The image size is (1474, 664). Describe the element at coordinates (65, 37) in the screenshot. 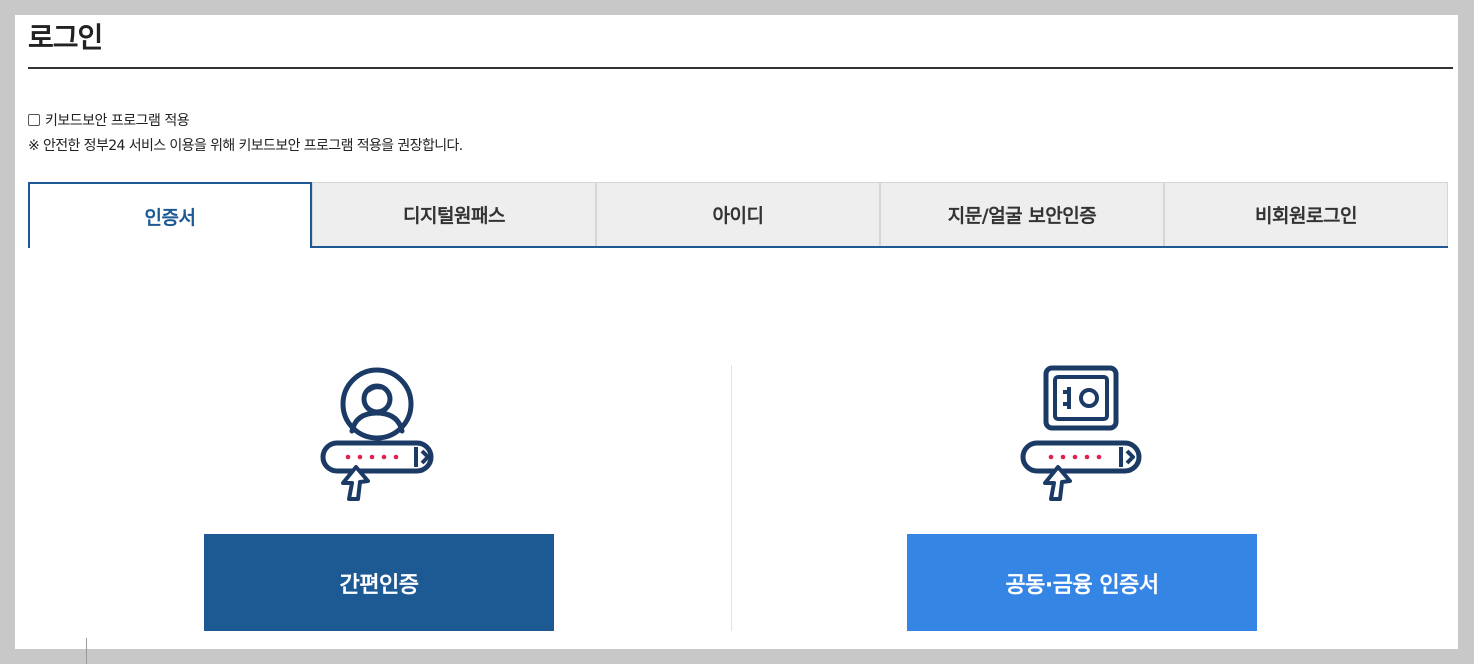

I see `page-title: 로그인` at that location.